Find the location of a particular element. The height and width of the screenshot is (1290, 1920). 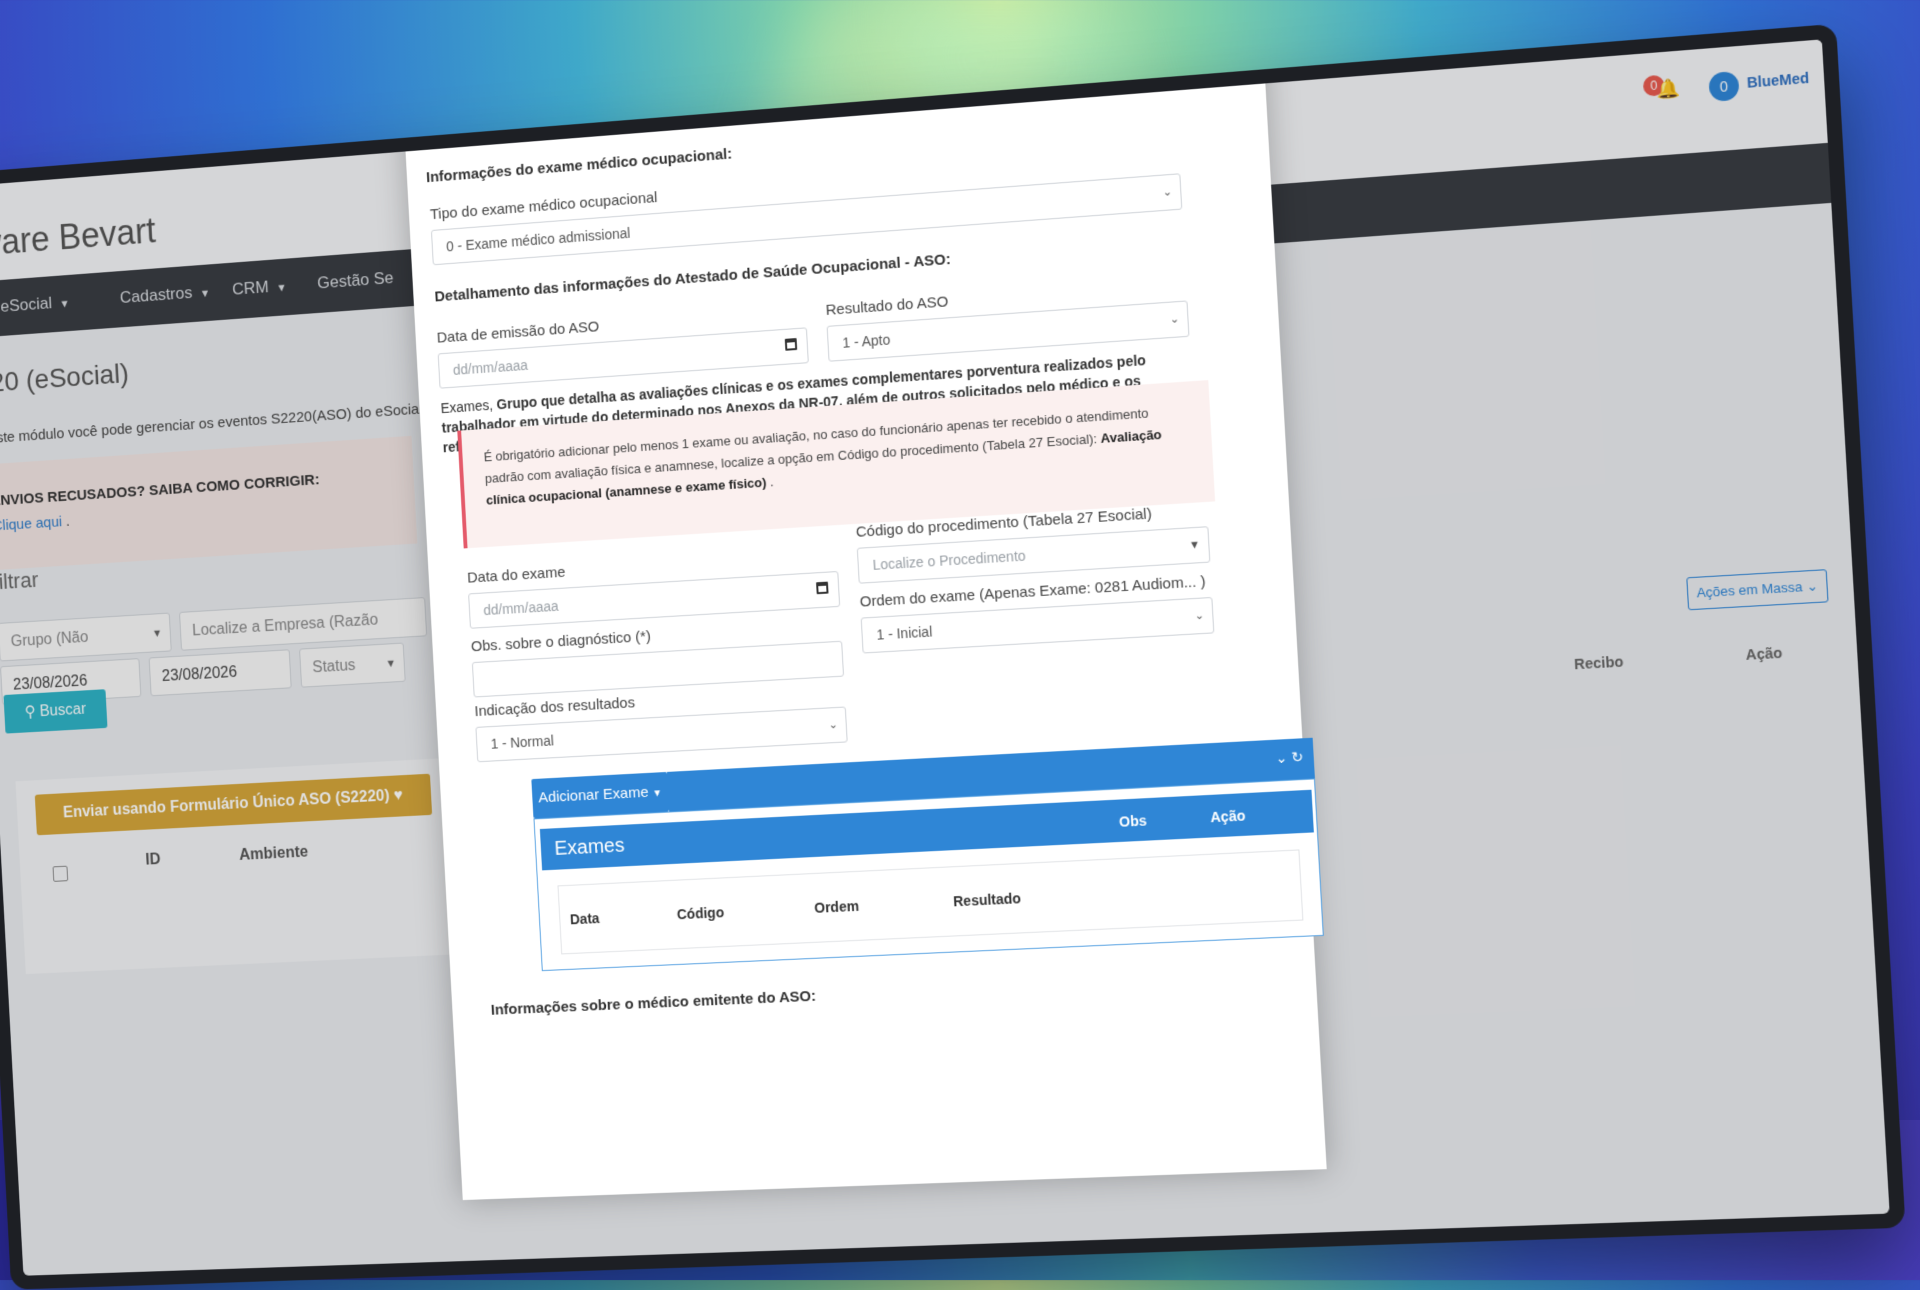

aso-result-label: Resultado do ASO is located at coordinates (887, 306).